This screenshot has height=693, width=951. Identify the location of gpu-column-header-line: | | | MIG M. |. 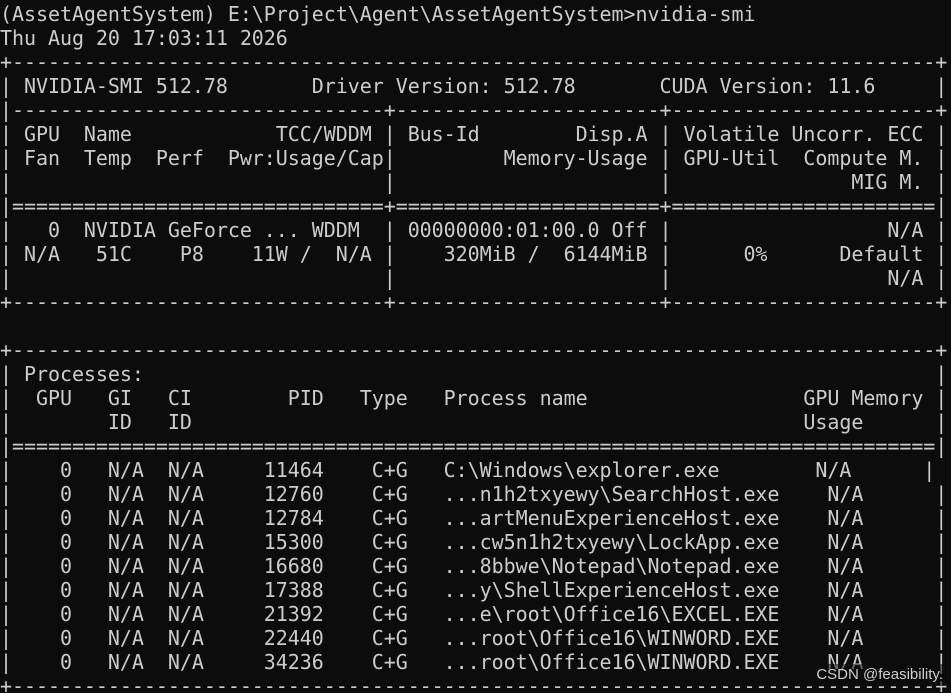
(474, 182).